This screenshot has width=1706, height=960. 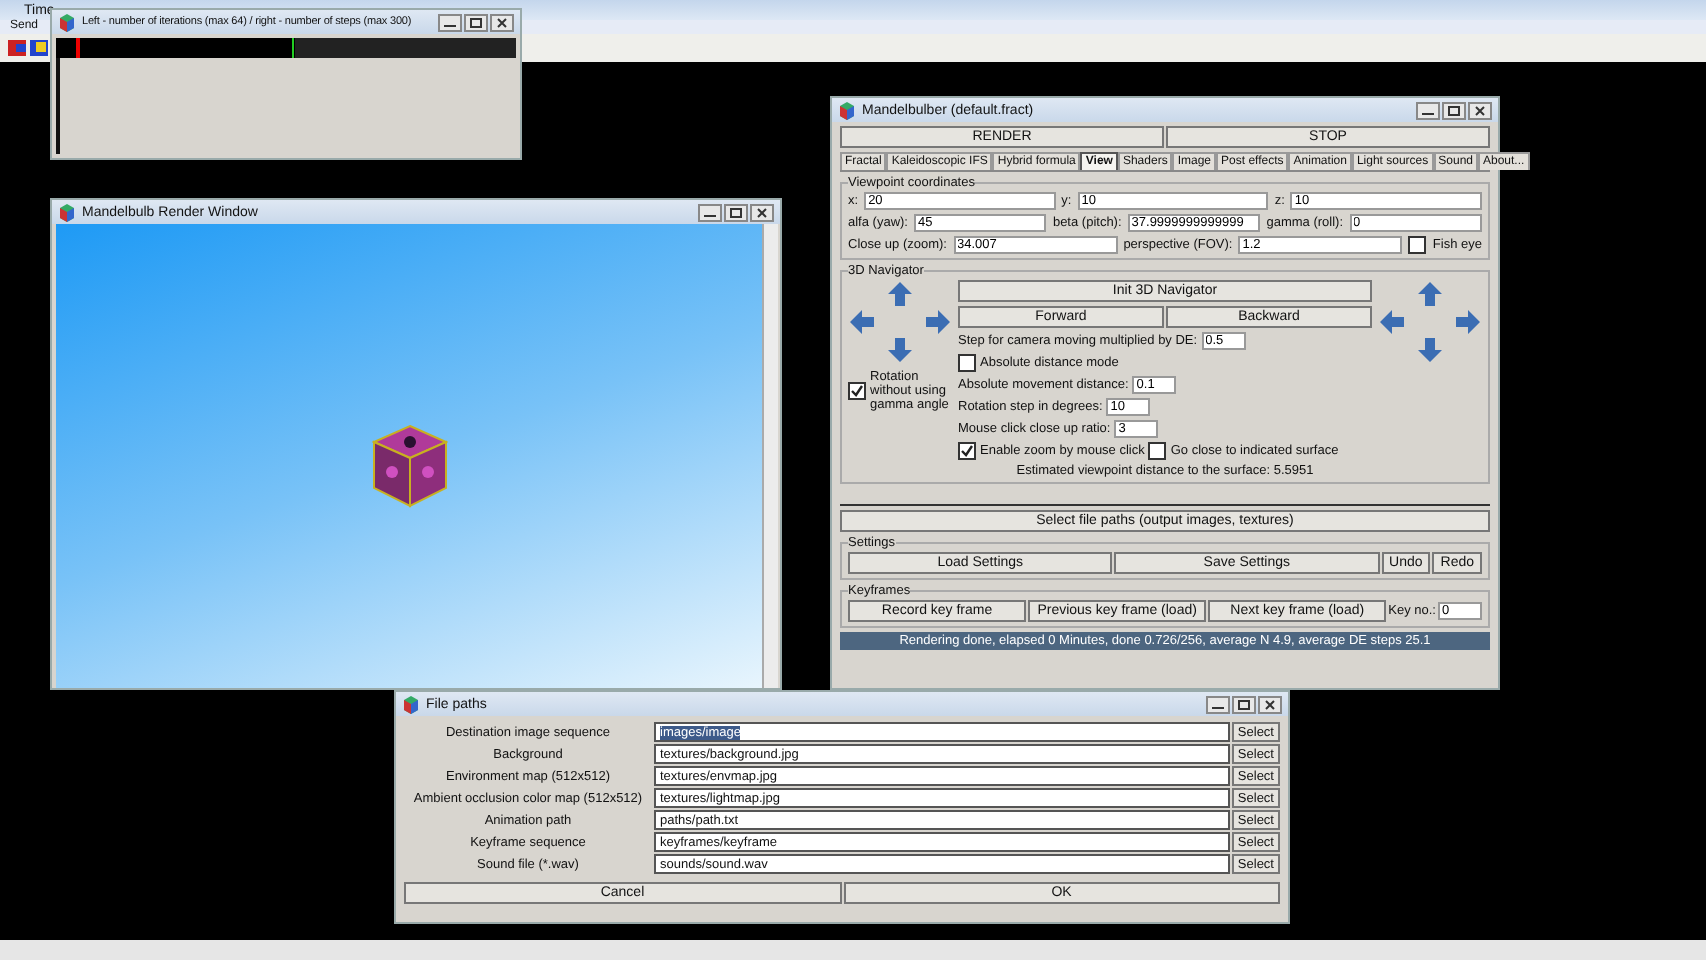 I want to click on scrollbar, so click(x=770, y=456).